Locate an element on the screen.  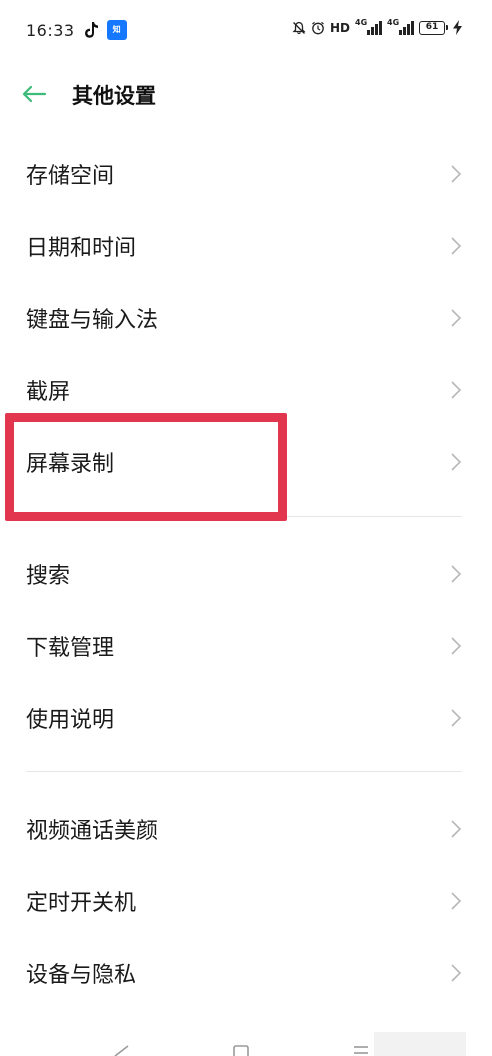
status-bar: 16:33 知 HD 4G 4G 61 is located at coordinates (246, 31).